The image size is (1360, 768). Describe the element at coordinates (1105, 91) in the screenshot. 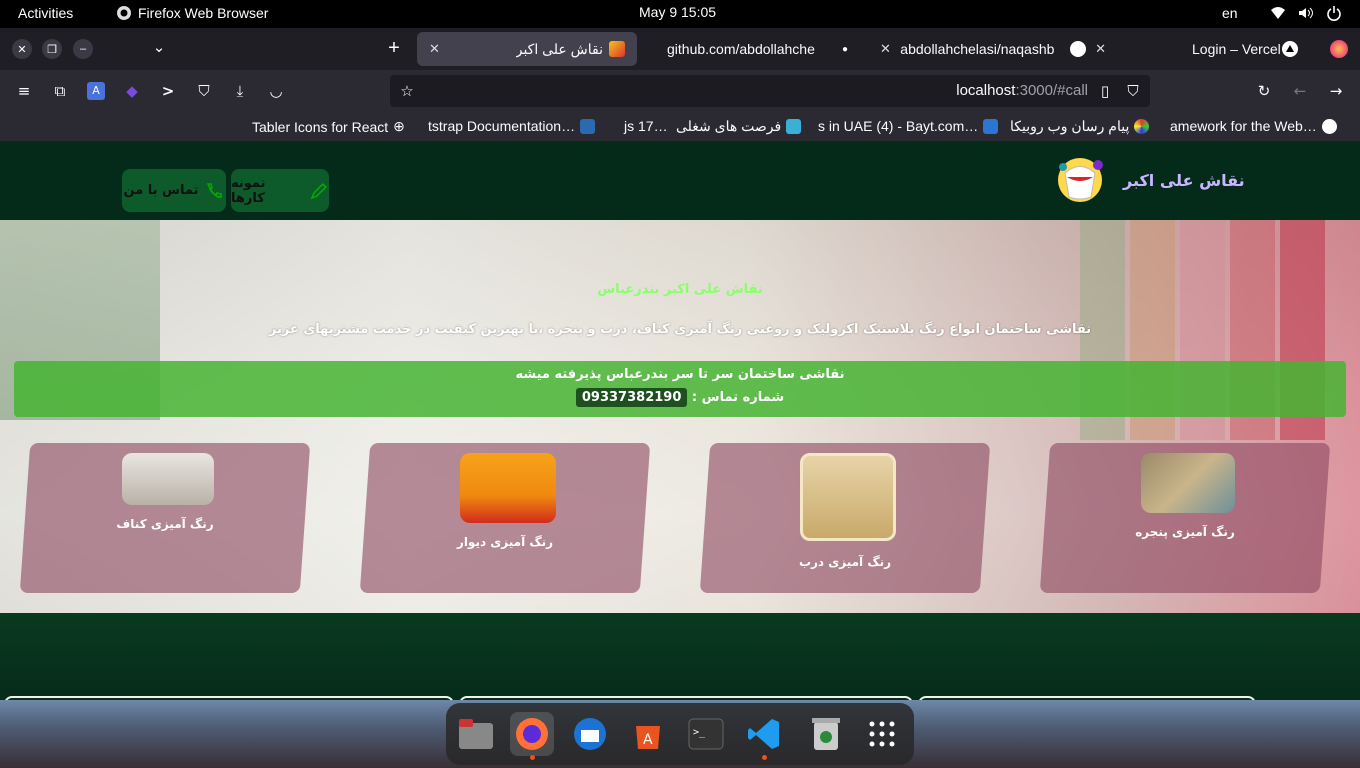

I see `page-icon: ▯` at that location.